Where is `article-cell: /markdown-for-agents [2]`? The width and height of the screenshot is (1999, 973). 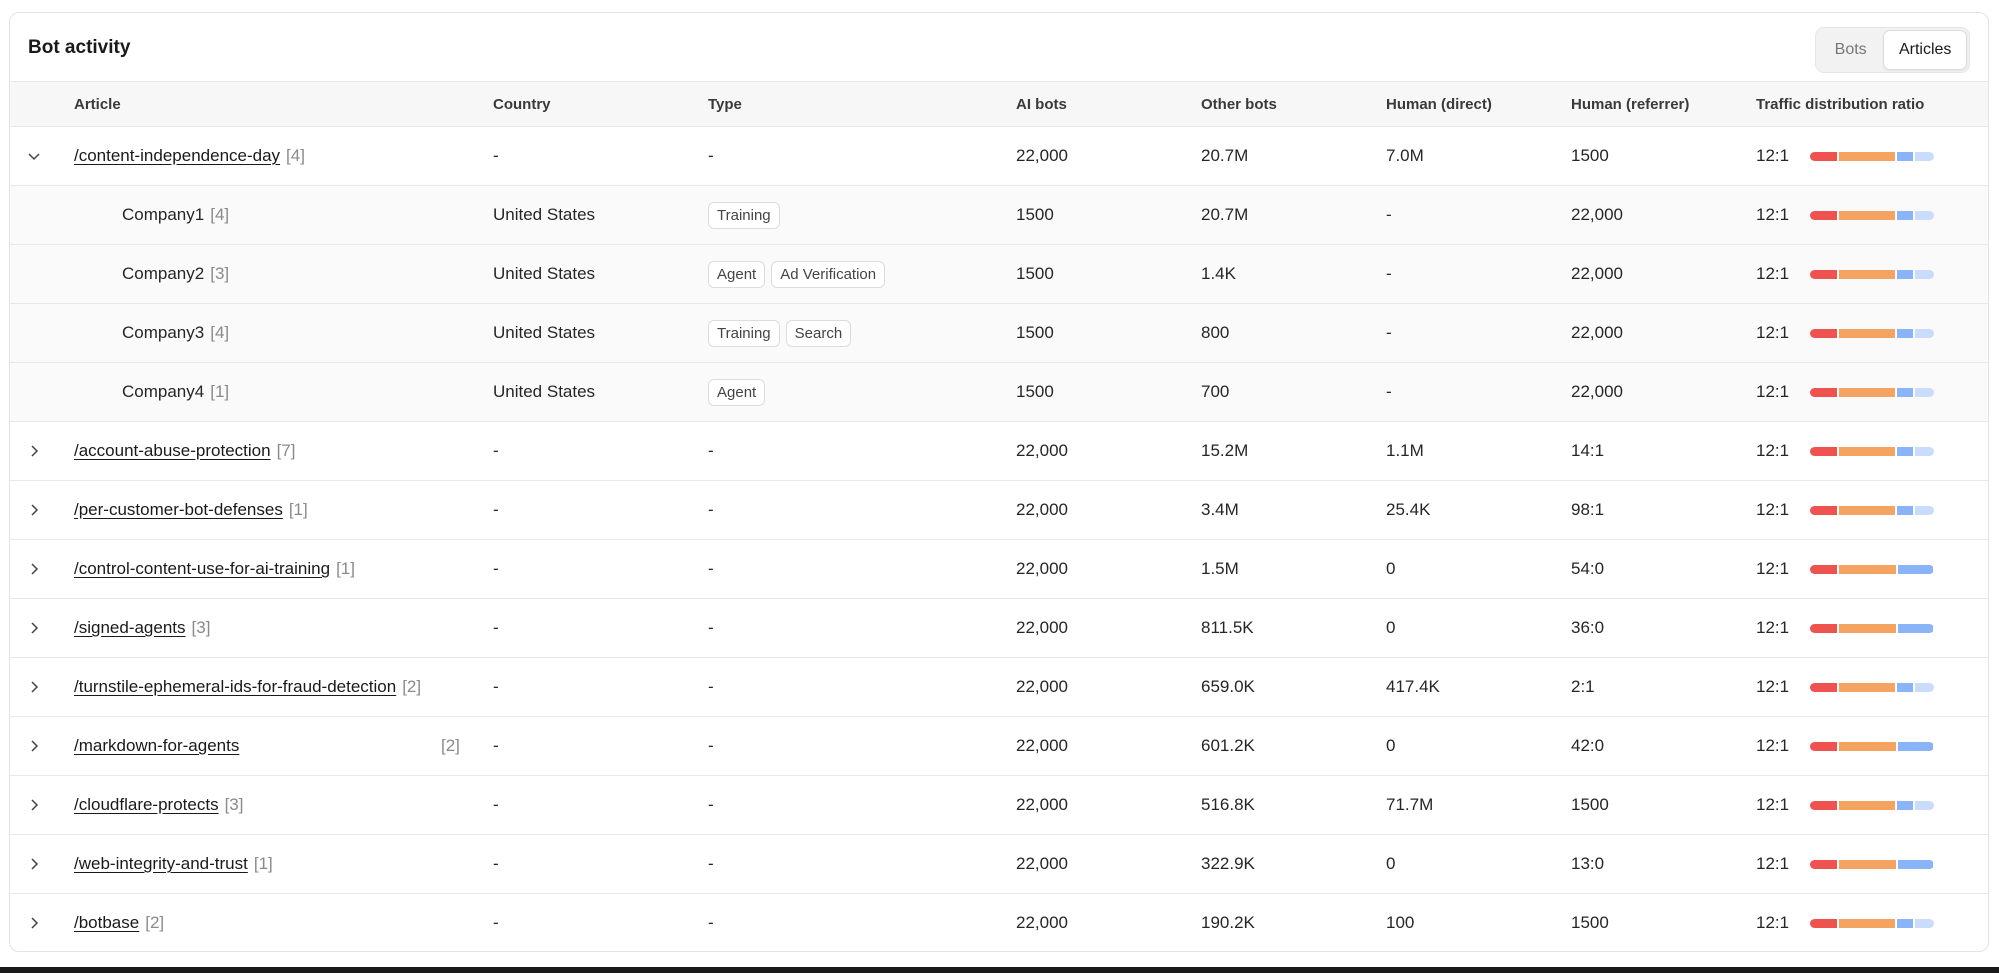
article-cell: /markdown-for-agents [2] is located at coordinates (267, 746).